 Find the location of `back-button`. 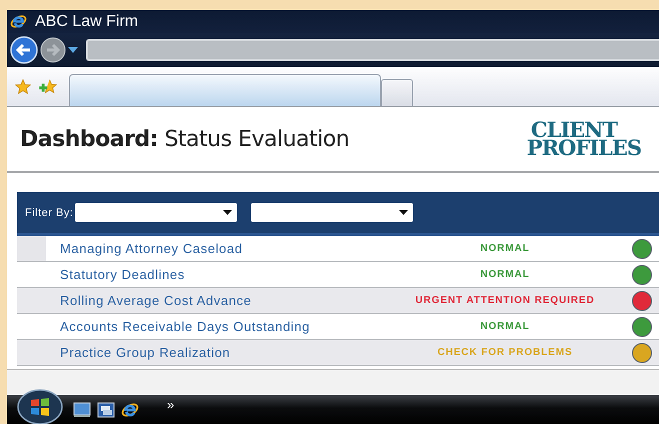

back-button is located at coordinates (24, 50).